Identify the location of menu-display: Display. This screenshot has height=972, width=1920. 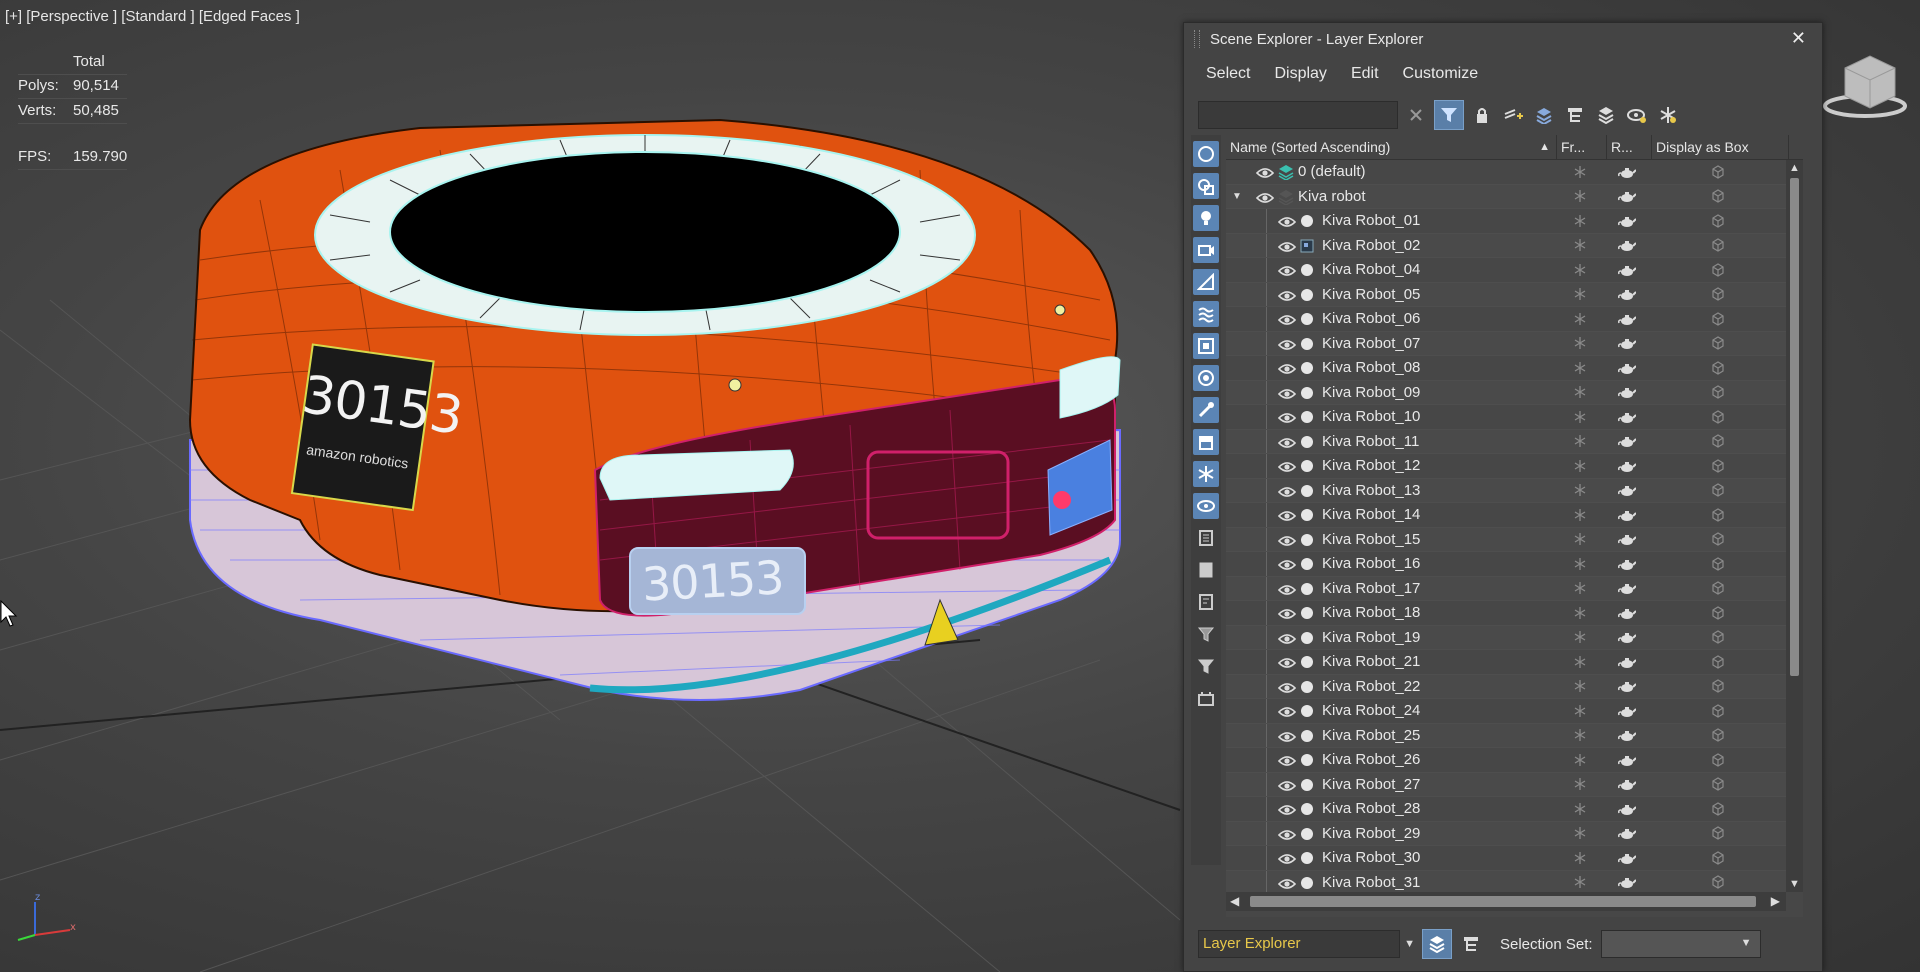
(1300, 74).